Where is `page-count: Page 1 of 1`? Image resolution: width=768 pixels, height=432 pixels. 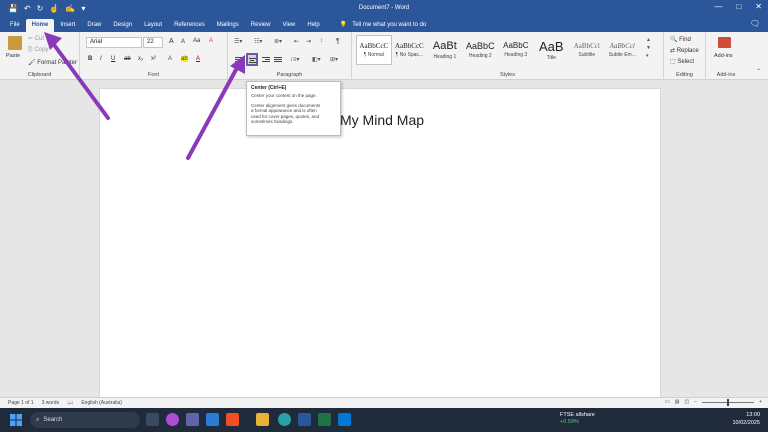
page-count: Page 1 of 1 is located at coordinates (21, 403).